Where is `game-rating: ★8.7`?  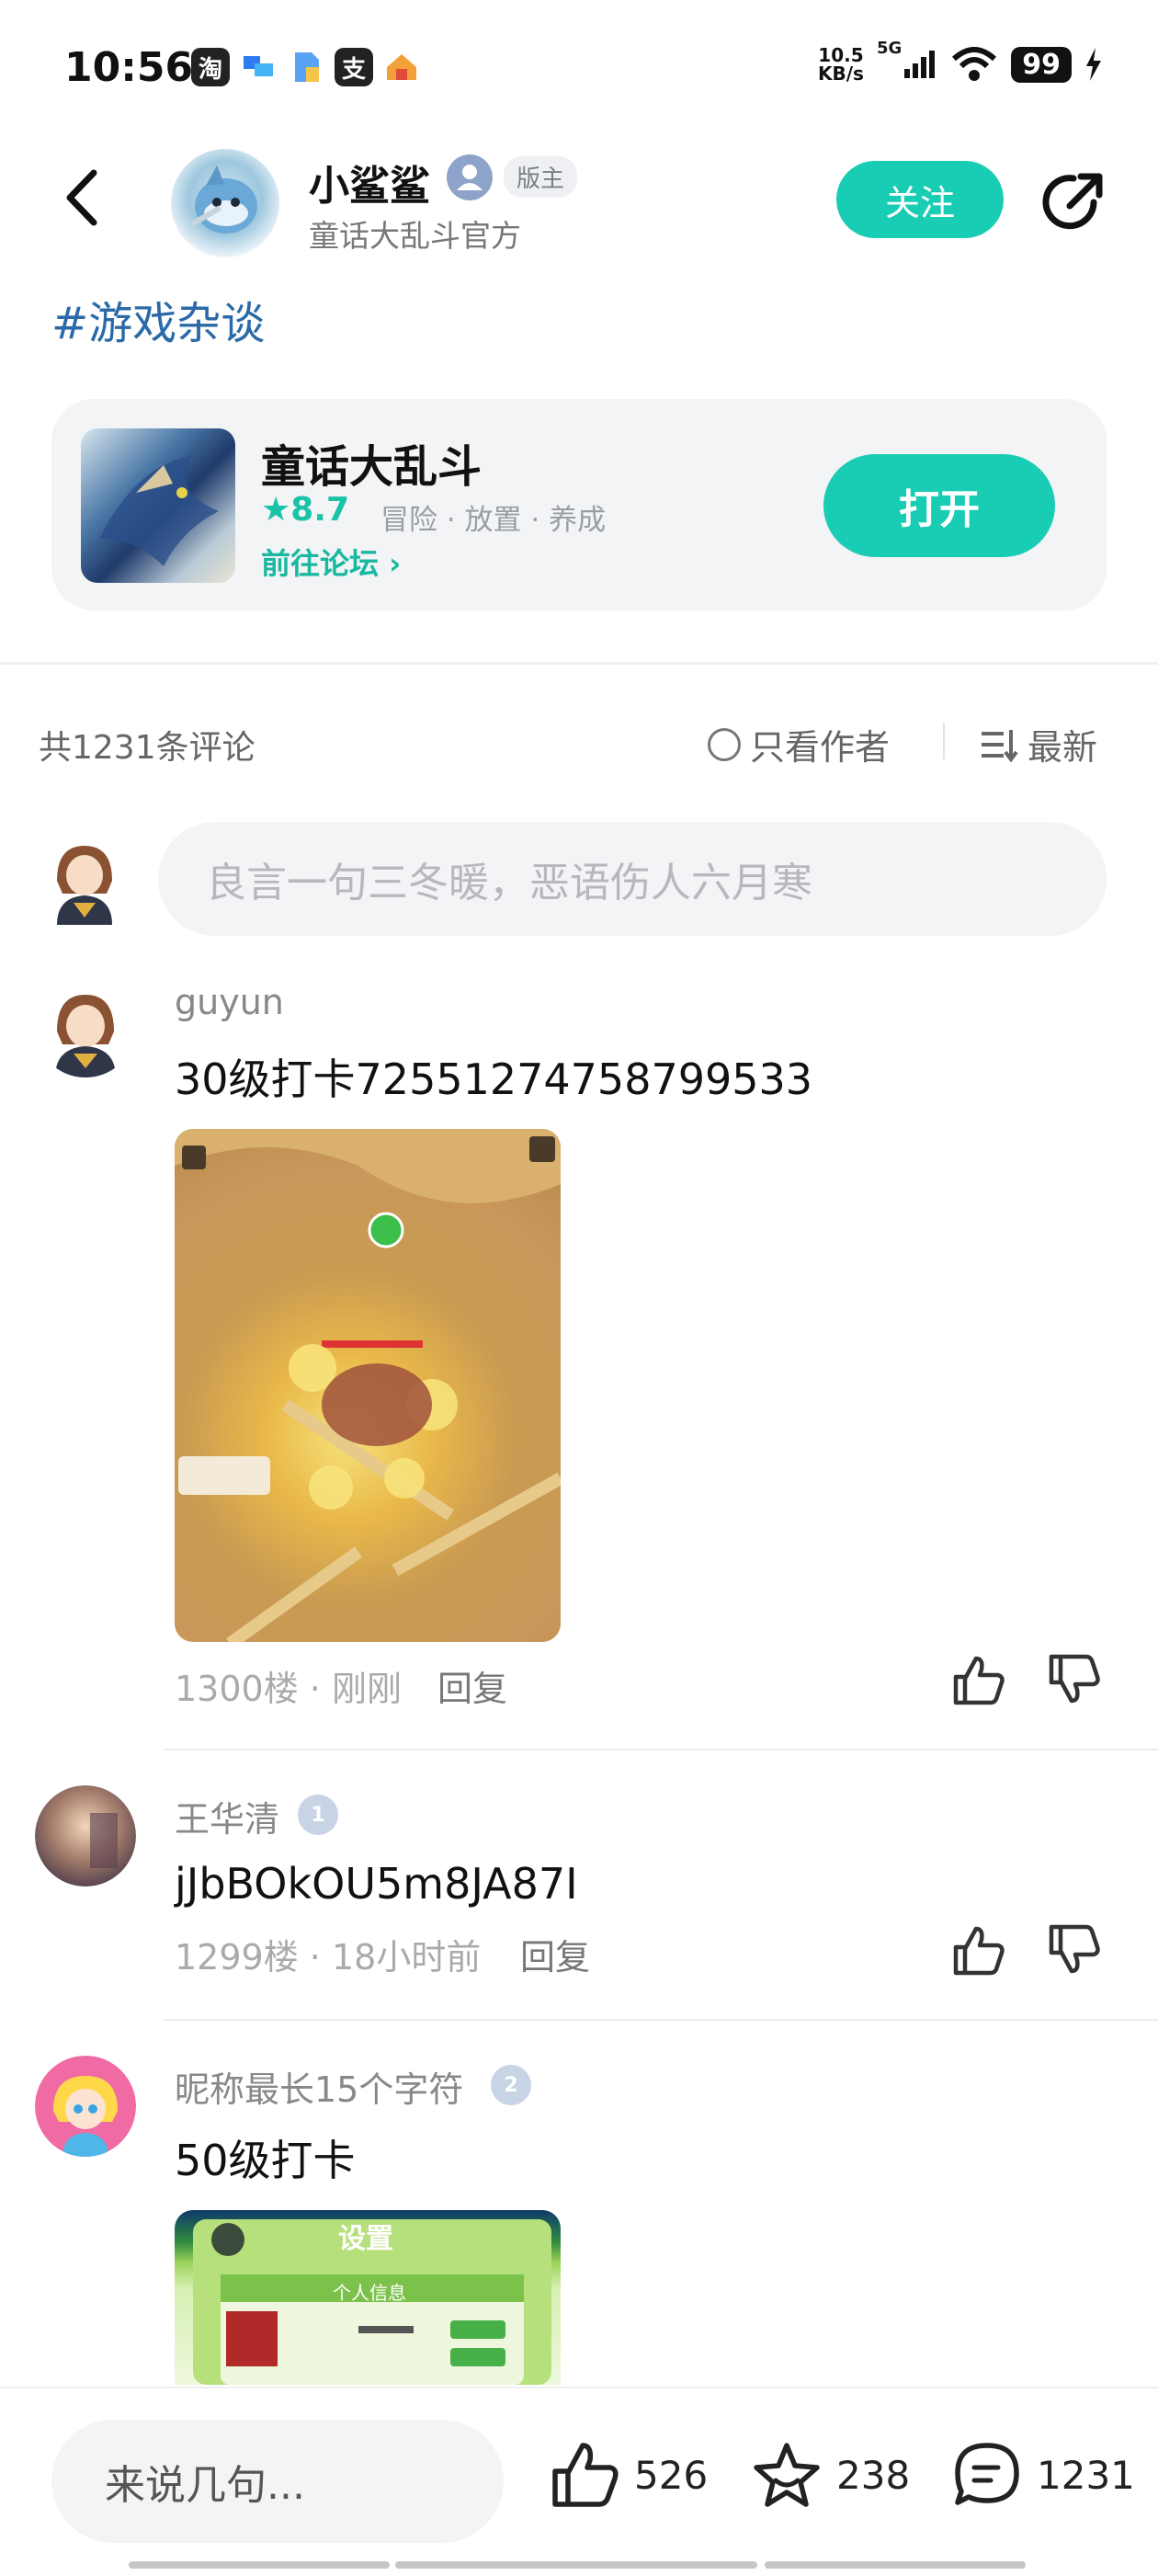
game-rating: ★8.7 is located at coordinates (305, 510).